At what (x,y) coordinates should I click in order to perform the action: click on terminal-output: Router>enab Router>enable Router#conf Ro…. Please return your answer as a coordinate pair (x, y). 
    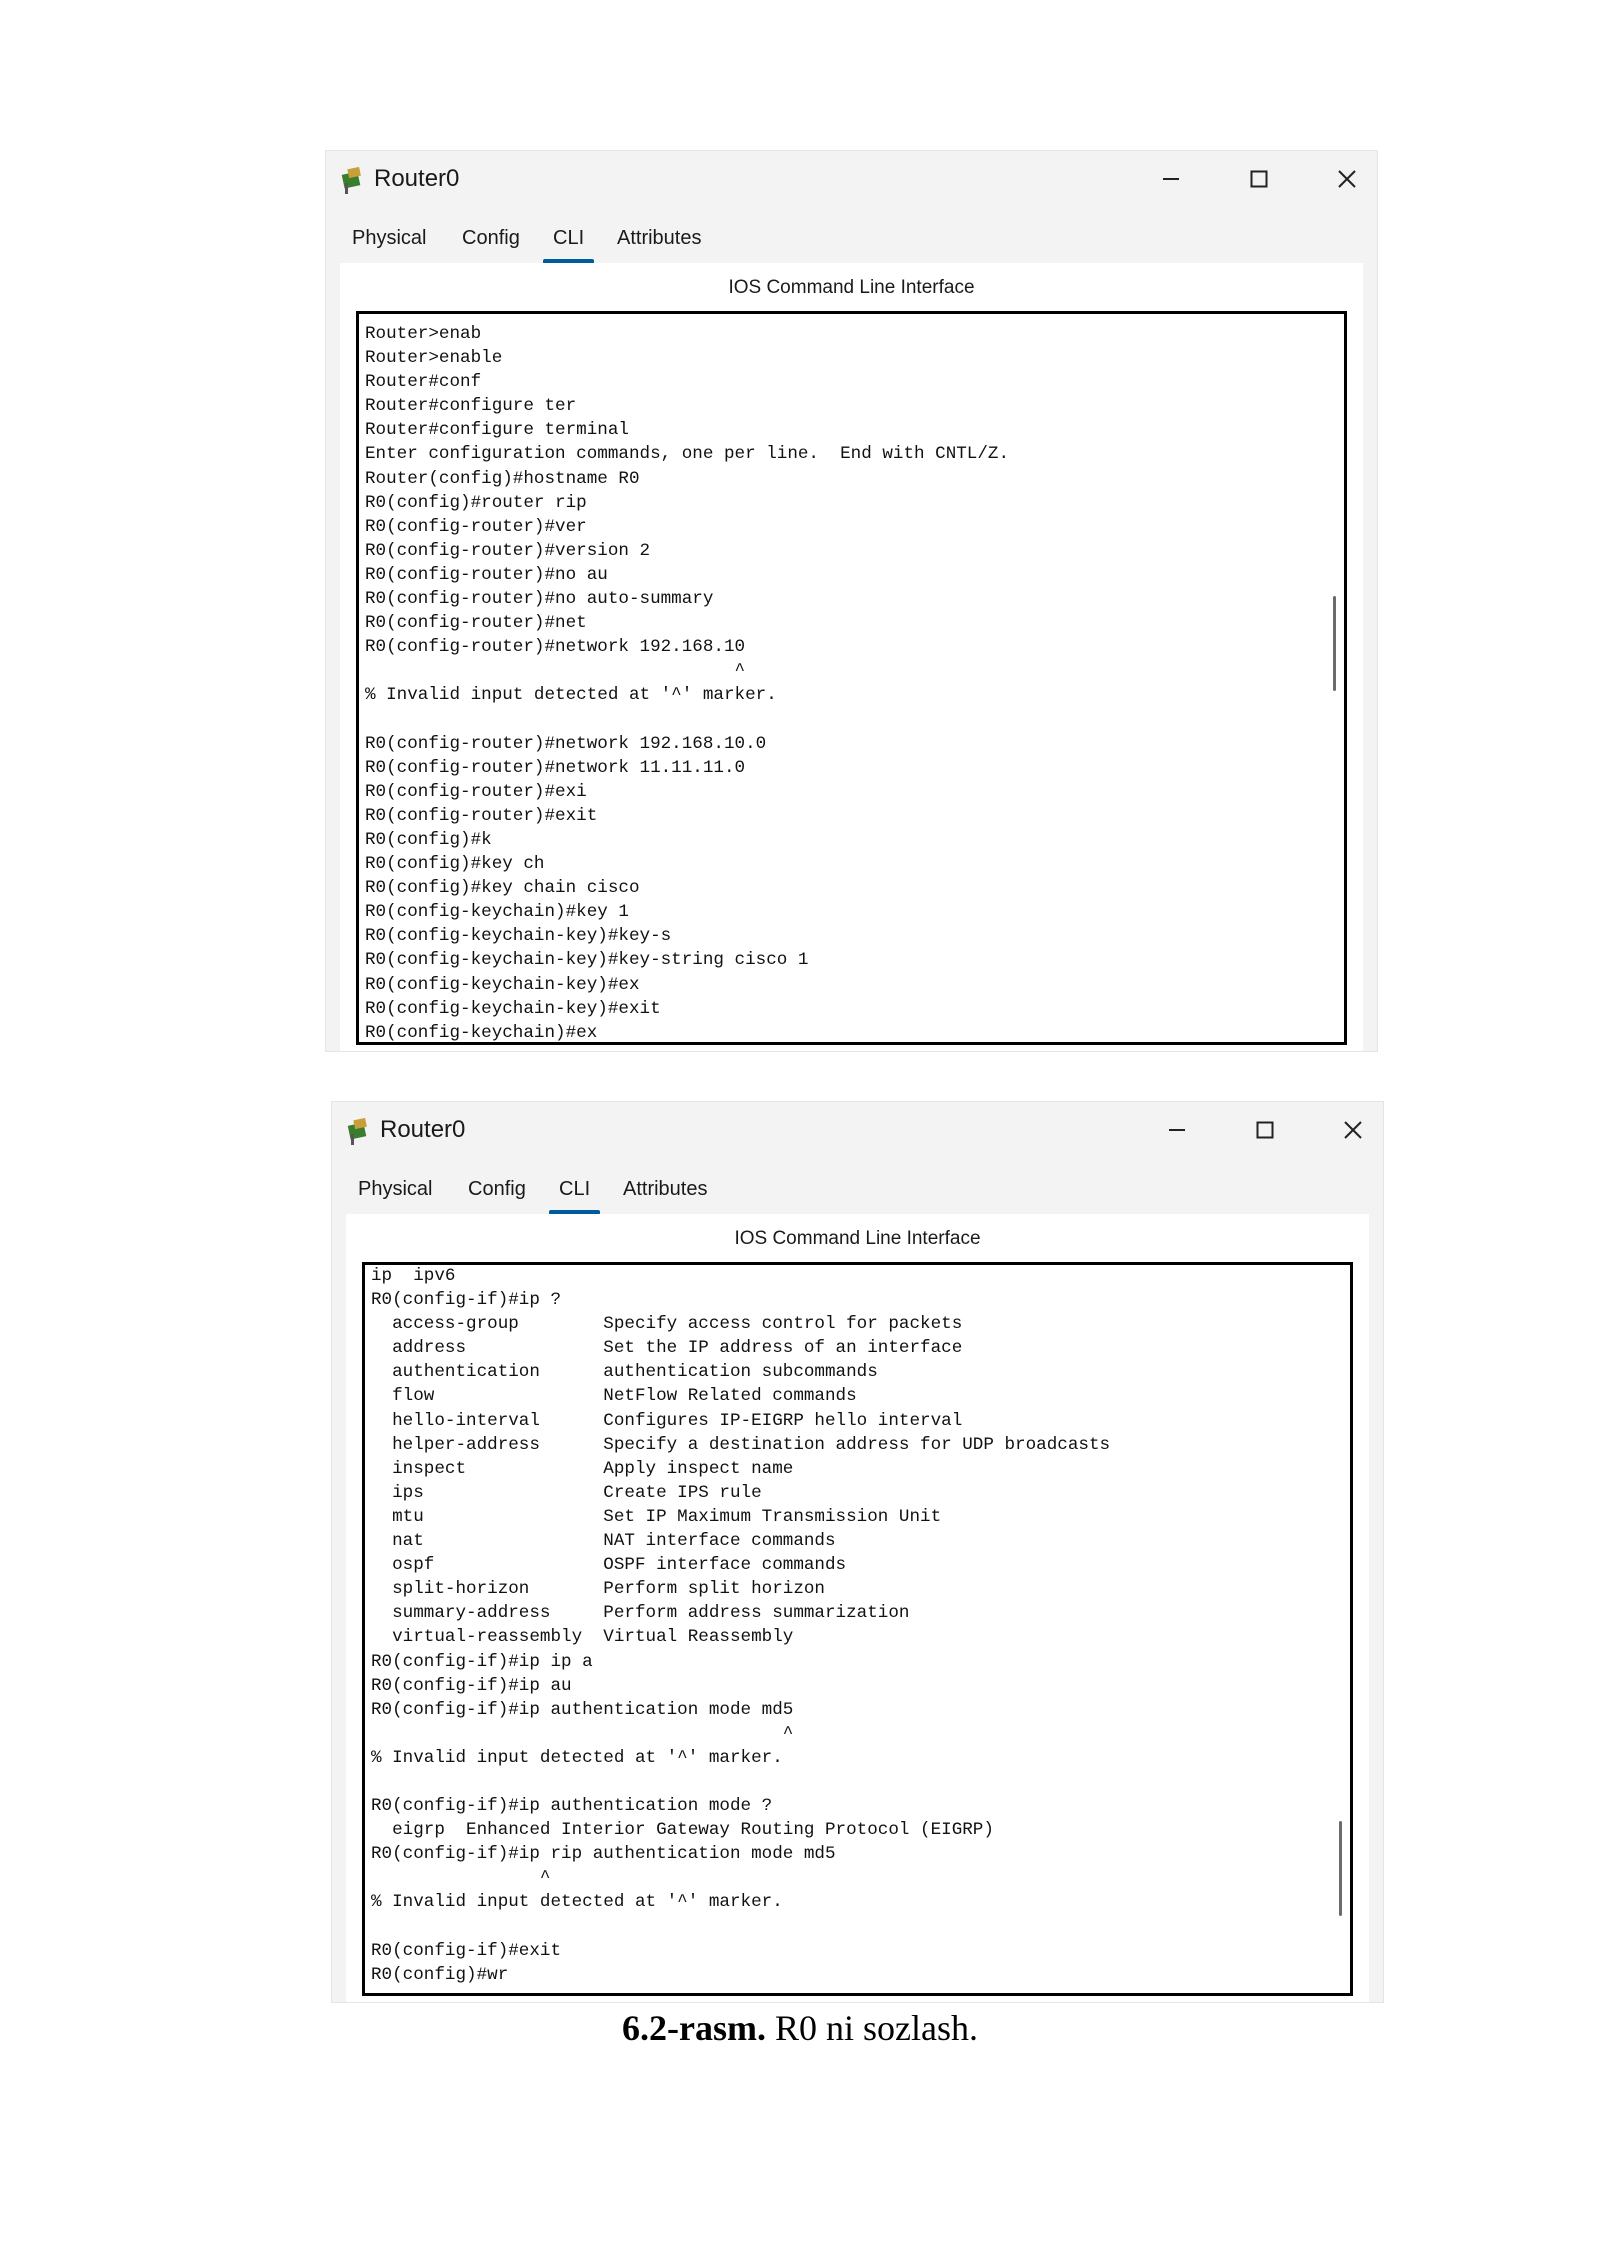
    Looking at the image, I should click on (687, 683).